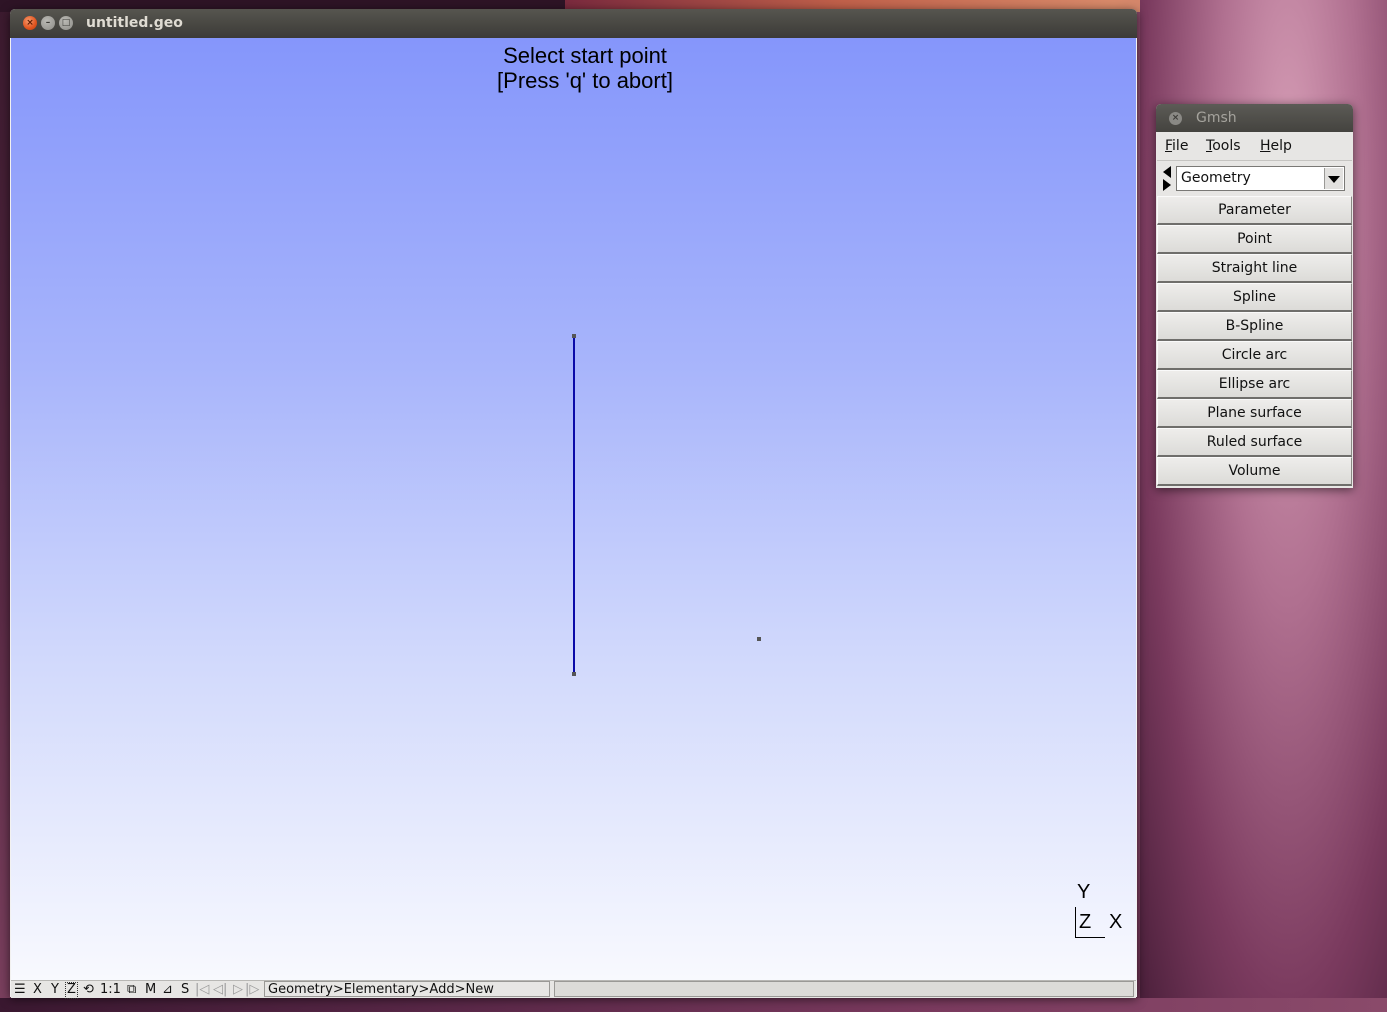  I want to click on scale-reset-button: 1:1, so click(110, 989).